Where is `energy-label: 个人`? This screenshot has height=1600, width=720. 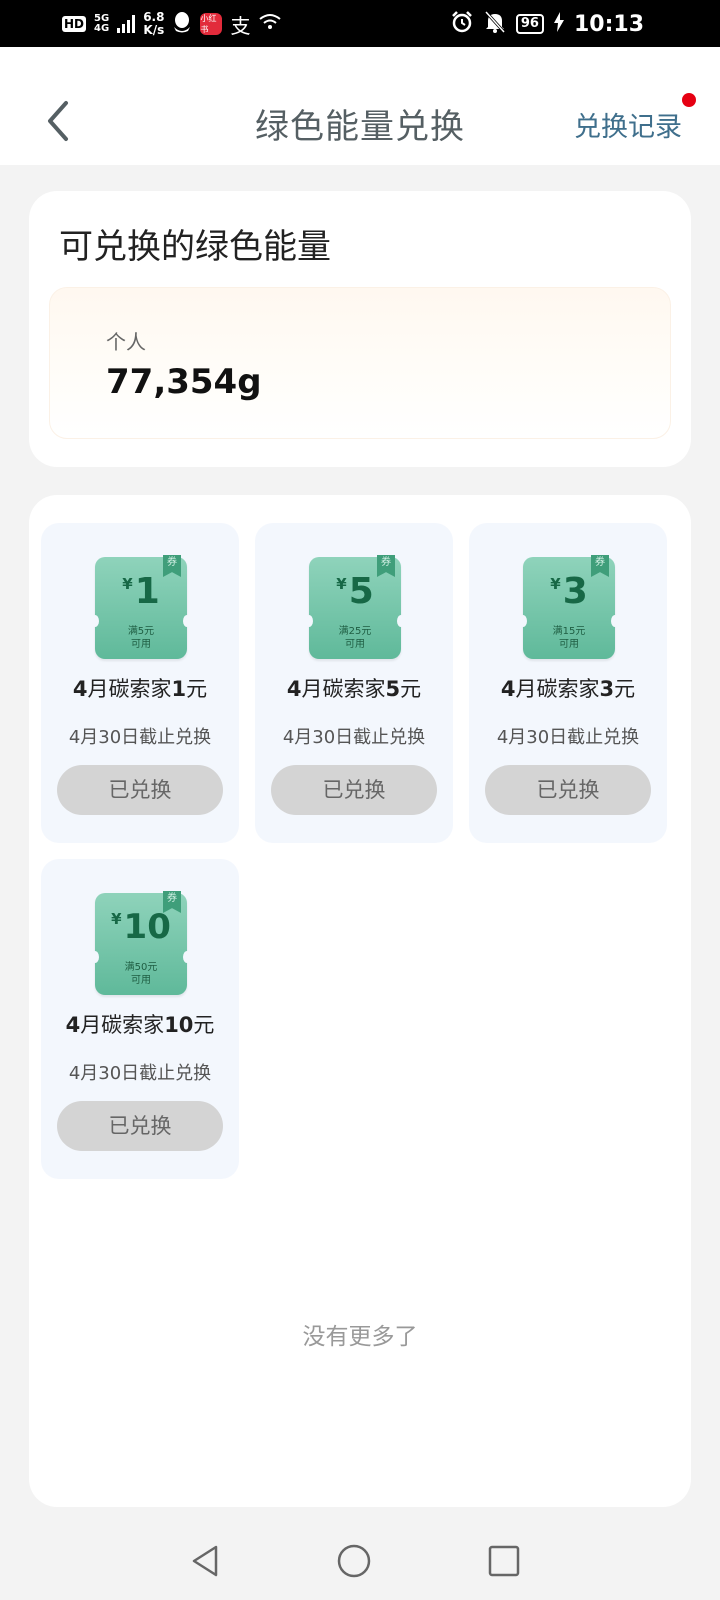
energy-label: 个人 is located at coordinates (126, 342).